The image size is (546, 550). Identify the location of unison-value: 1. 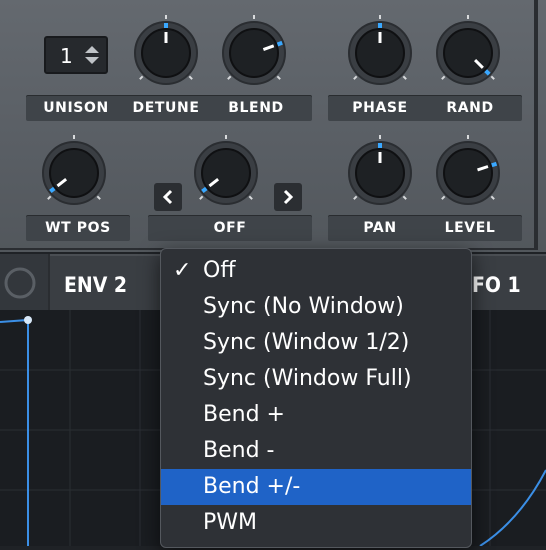
(66, 56).